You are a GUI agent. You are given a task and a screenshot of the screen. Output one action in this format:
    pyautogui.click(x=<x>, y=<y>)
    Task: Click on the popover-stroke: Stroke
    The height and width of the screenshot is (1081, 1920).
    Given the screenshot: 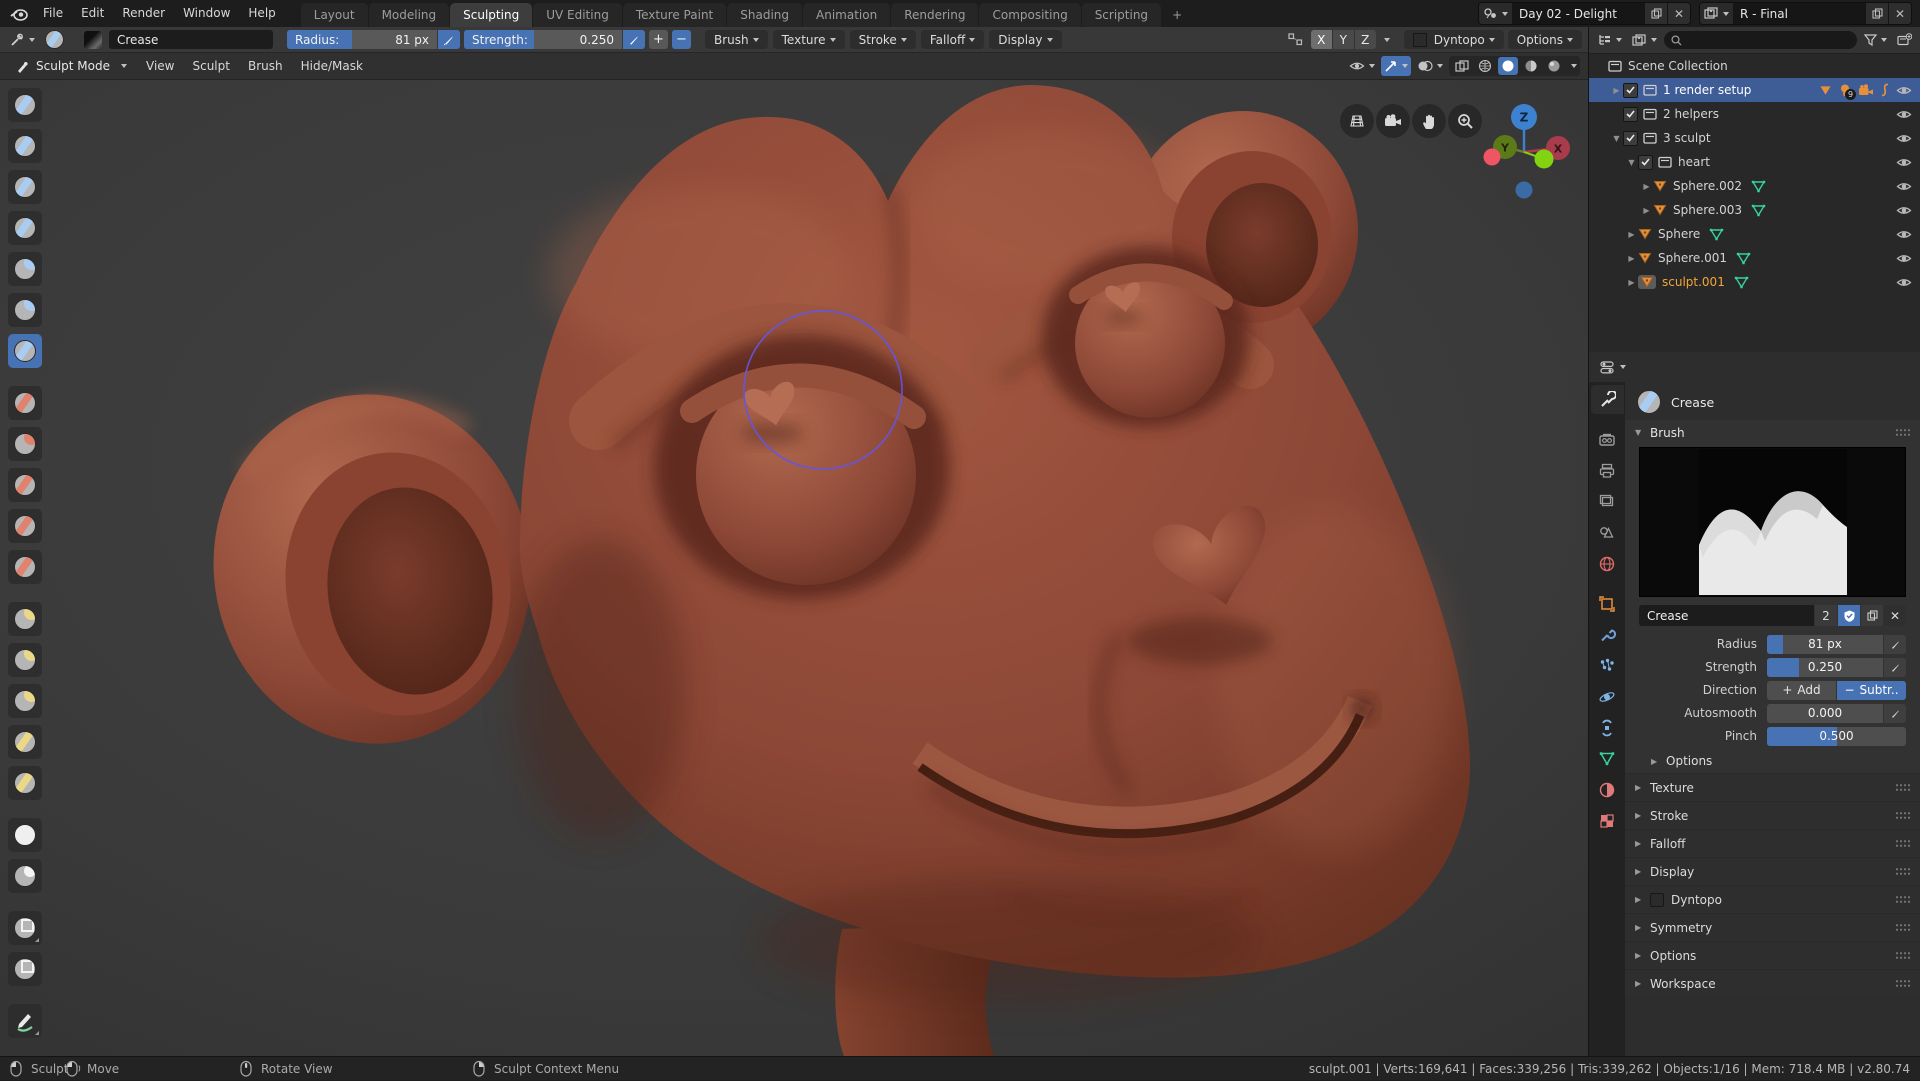 What is the action you would take?
    pyautogui.click(x=882, y=39)
    